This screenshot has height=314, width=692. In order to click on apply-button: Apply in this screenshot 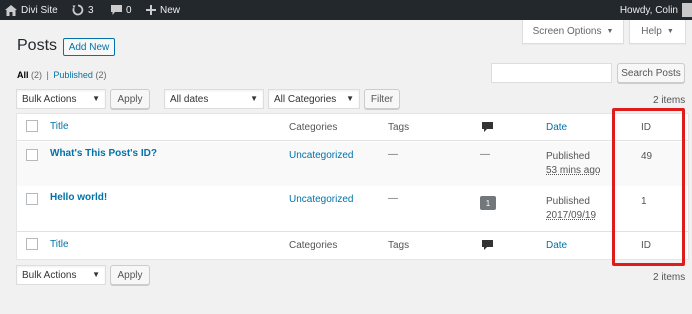, I will do `click(130, 99)`.